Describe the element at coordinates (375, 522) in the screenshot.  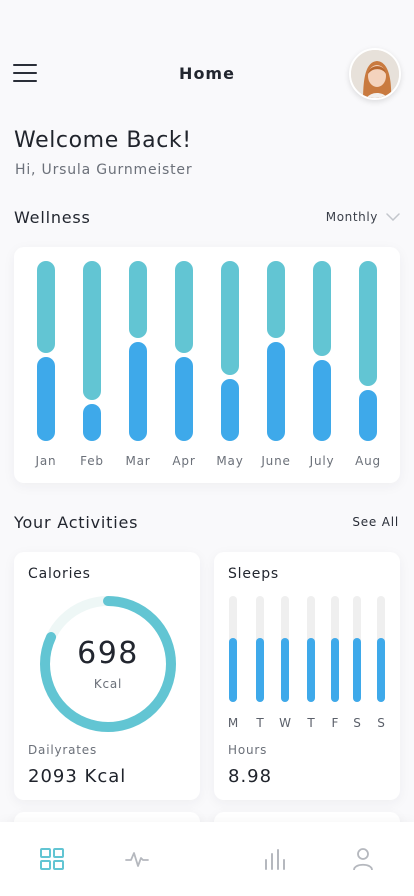
I see `see-all-link: See All` at that location.